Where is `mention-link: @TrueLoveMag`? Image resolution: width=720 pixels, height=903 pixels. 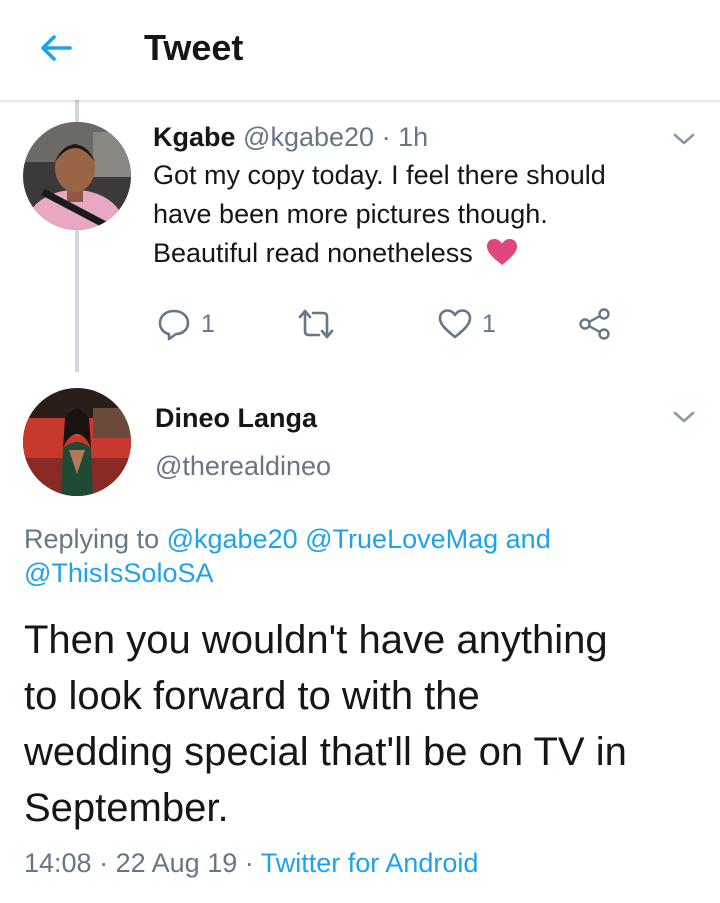
mention-link: @TrueLoveMag is located at coordinates (401, 539).